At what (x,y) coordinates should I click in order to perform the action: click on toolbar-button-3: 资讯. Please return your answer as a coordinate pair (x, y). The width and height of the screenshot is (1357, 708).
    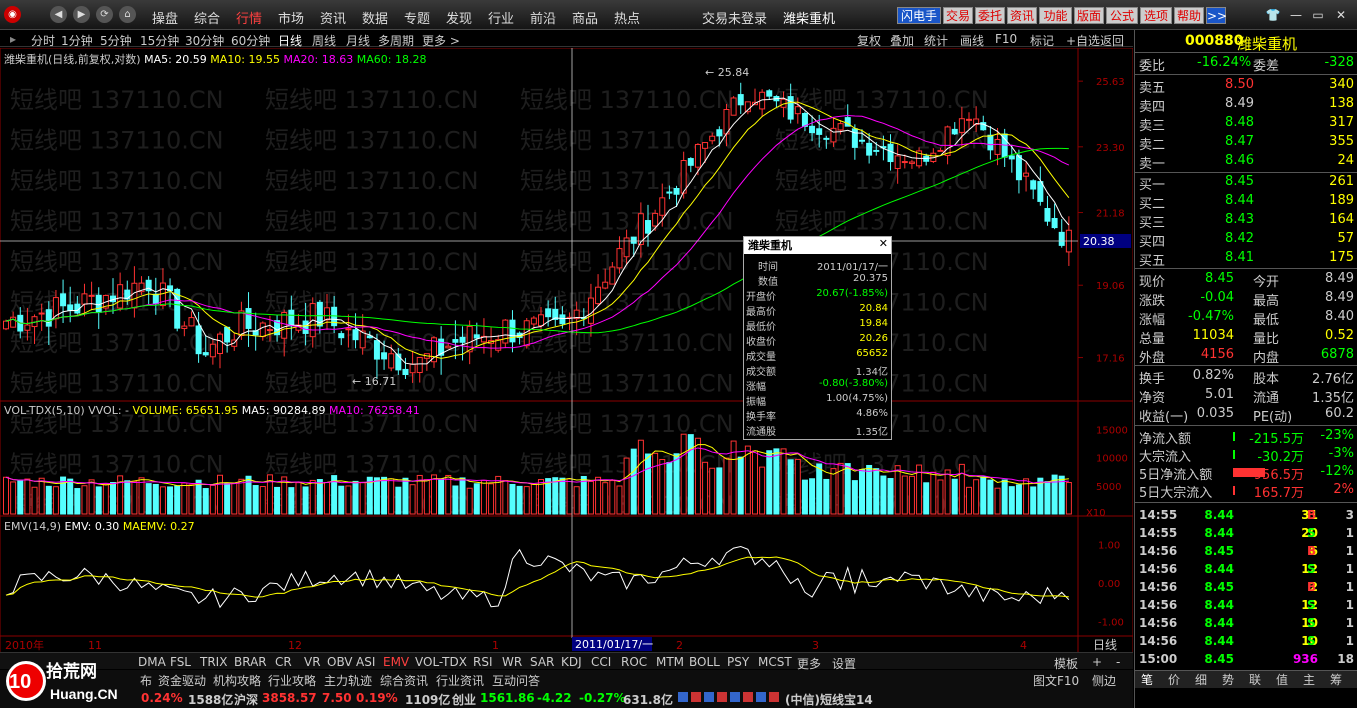
    Looking at the image, I should click on (1022, 15).